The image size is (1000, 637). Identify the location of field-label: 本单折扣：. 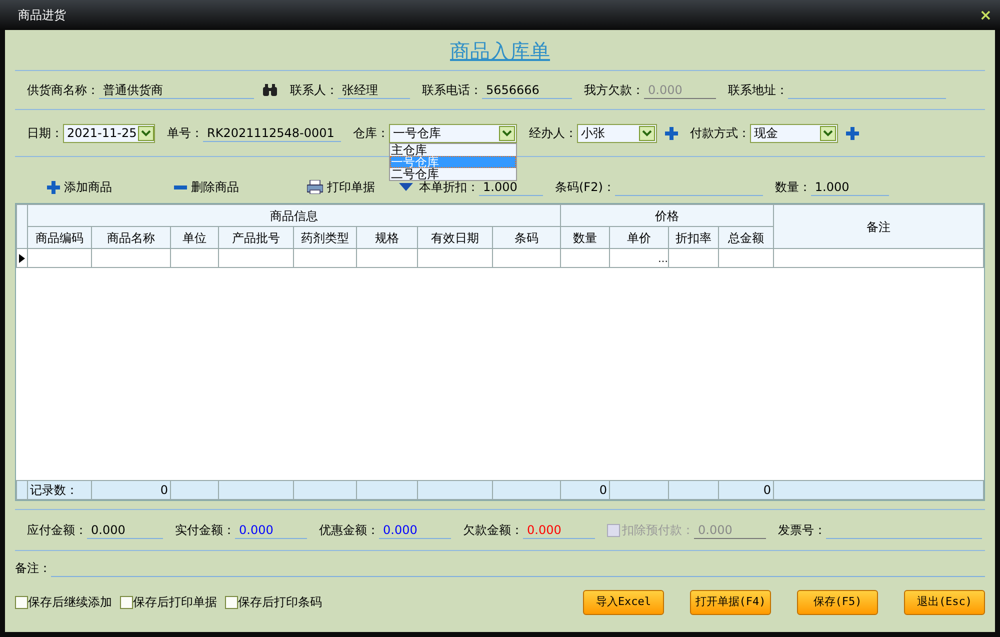
(449, 188).